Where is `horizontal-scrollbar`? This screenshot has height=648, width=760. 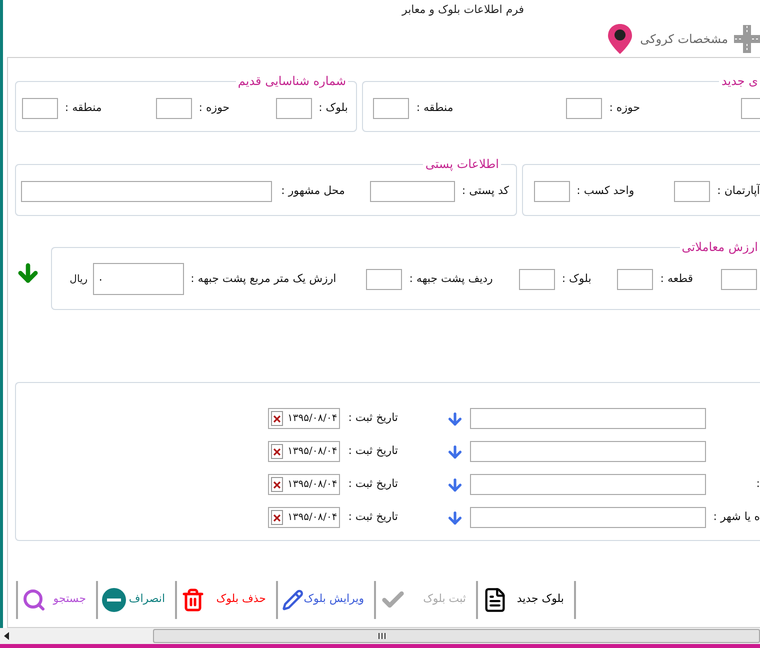
horizontal-scrollbar is located at coordinates (380, 636).